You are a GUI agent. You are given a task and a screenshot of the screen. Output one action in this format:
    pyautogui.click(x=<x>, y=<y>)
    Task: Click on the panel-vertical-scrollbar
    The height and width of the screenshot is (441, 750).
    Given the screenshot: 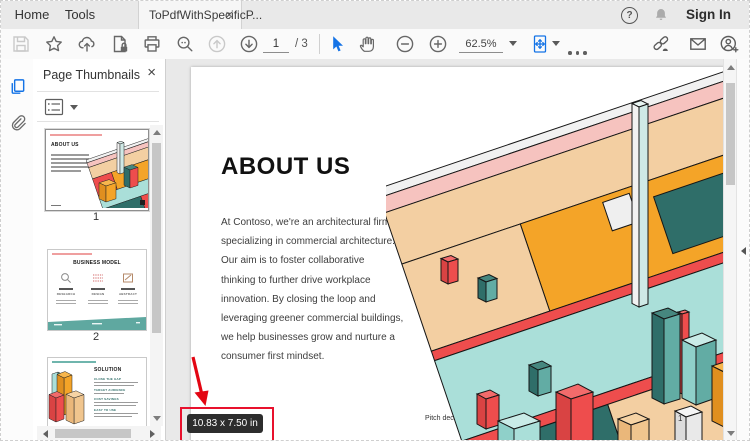 What is the action you would take?
    pyautogui.click(x=156, y=275)
    